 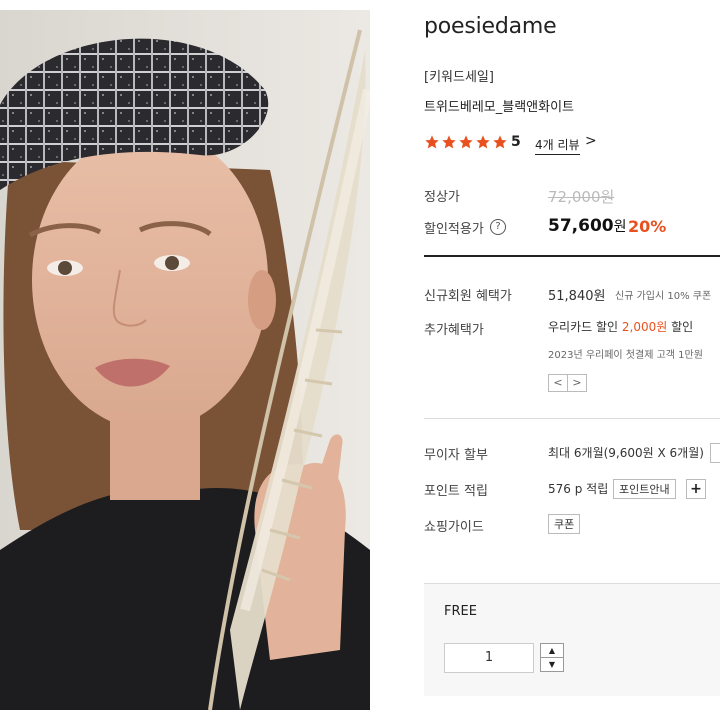 I want to click on installment-value: 최대 6개월(9,600원 X 6개월), so click(x=626, y=453).